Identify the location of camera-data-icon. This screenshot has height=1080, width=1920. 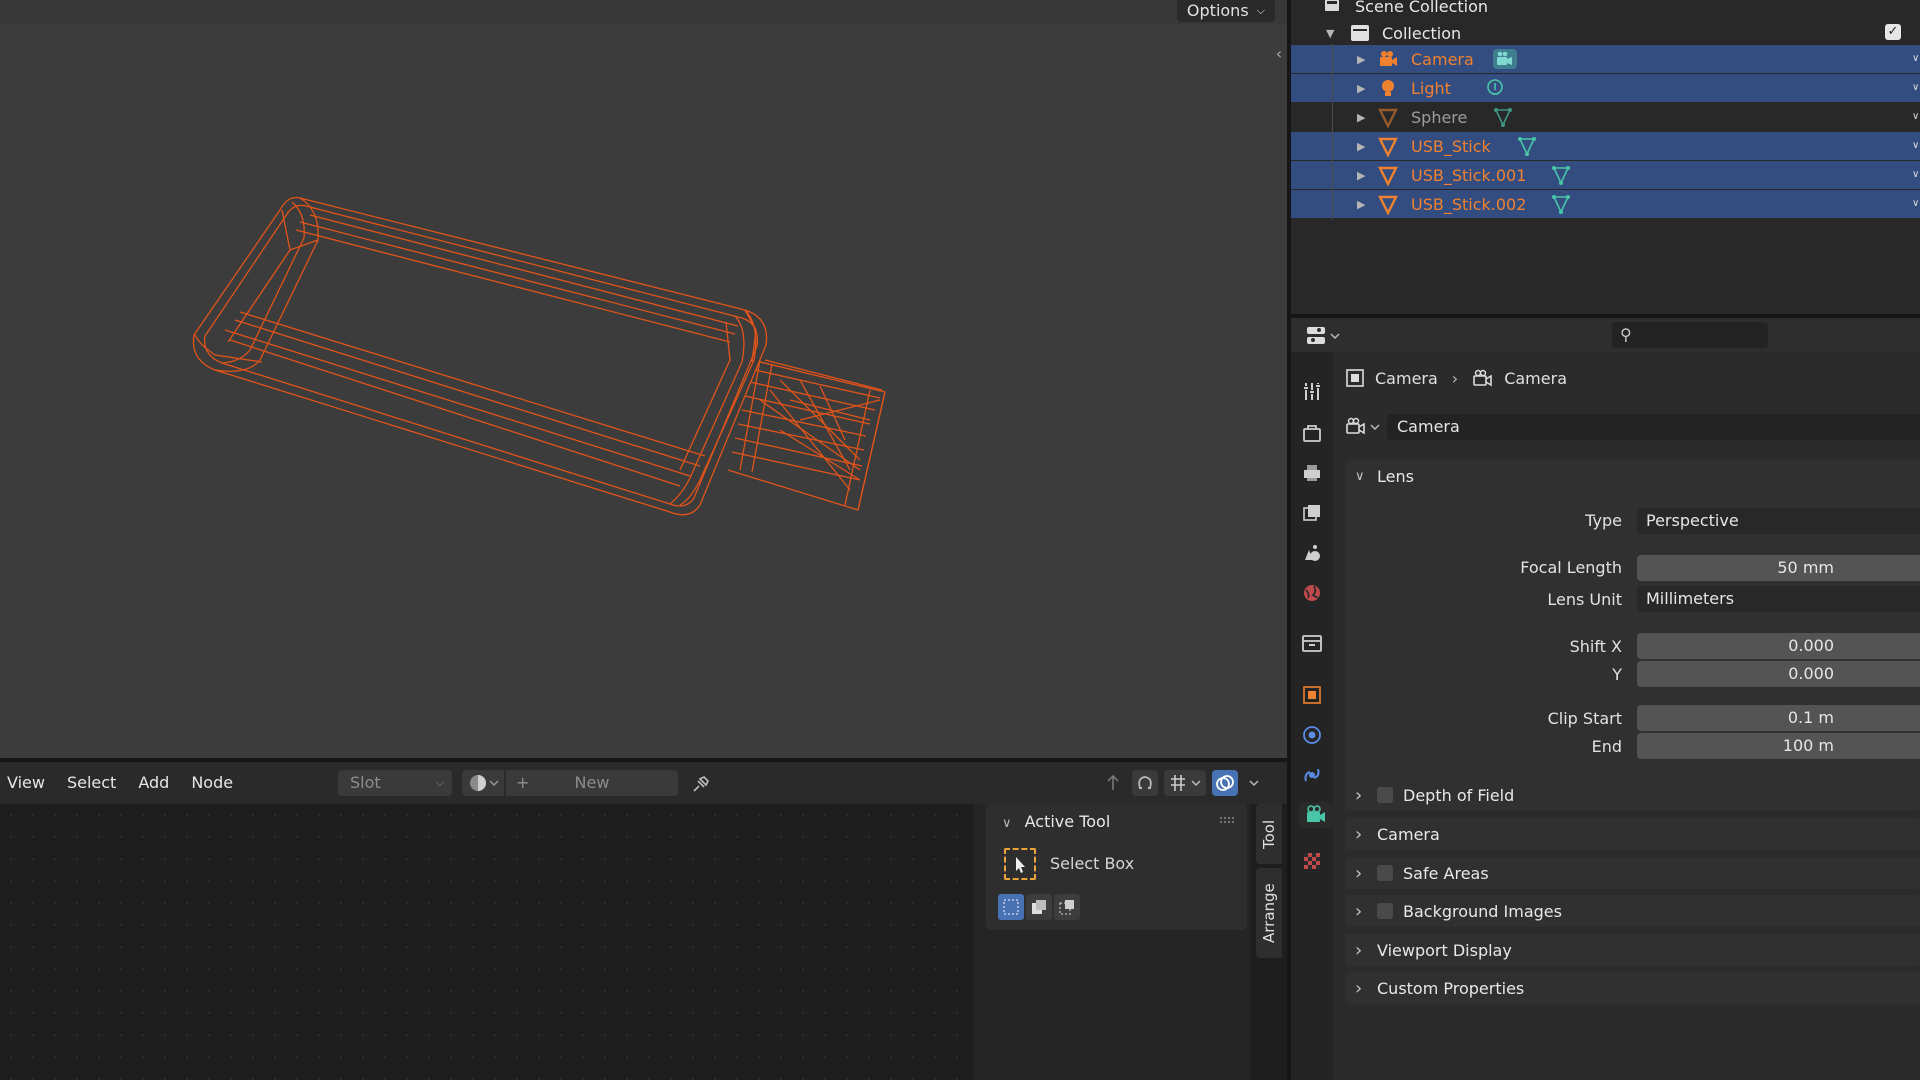
(1505, 59).